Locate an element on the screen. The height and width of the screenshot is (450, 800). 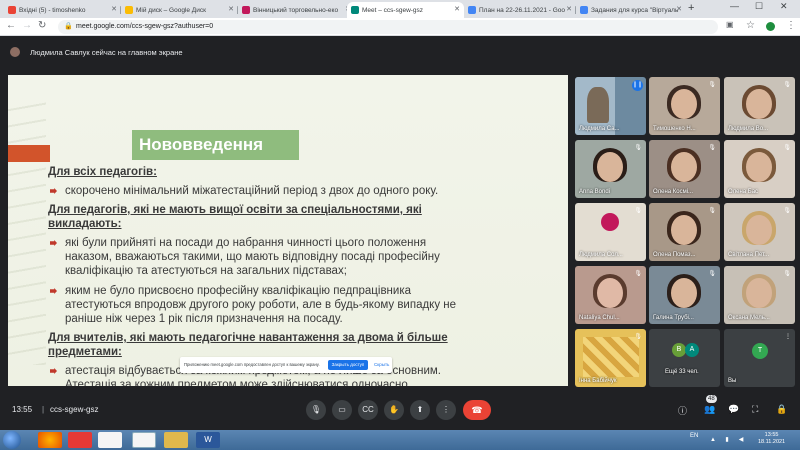
more-options-button: ⋮ is located at coordinates (446, 410).